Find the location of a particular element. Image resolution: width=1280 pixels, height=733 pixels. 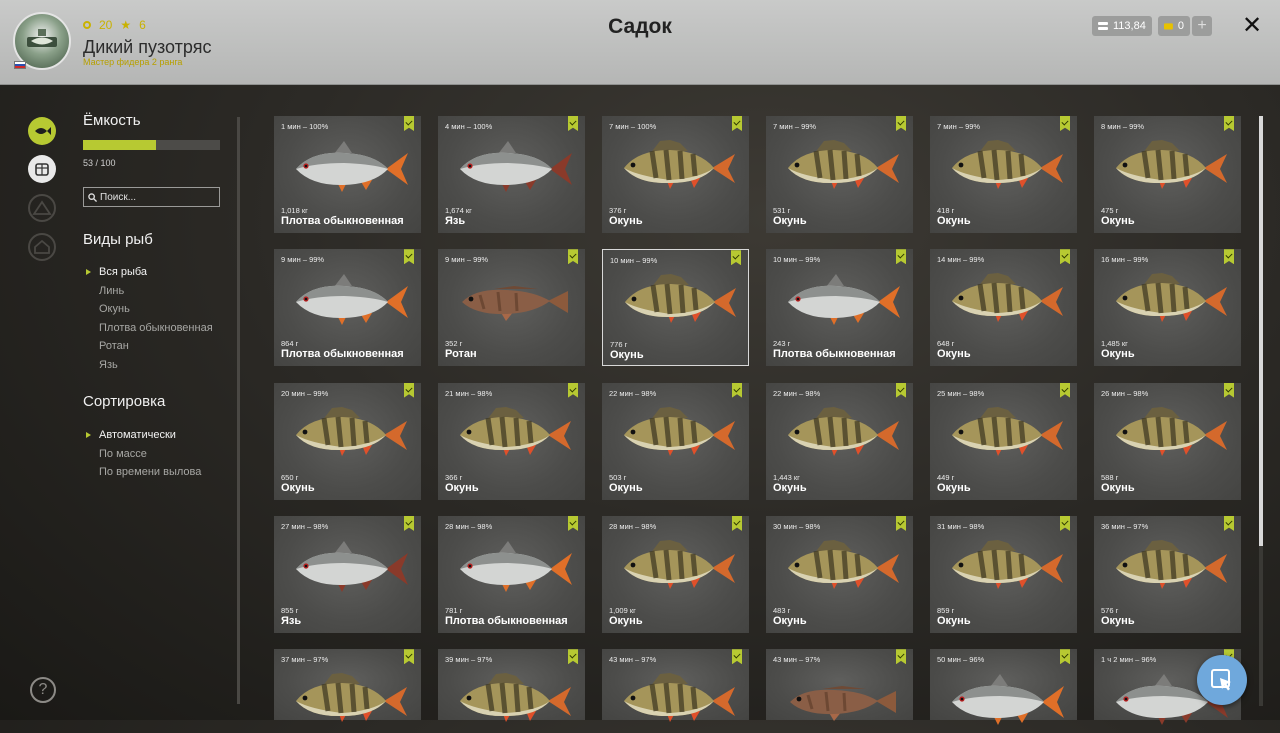

pointer-icon is located at coordinates (1221, 680).